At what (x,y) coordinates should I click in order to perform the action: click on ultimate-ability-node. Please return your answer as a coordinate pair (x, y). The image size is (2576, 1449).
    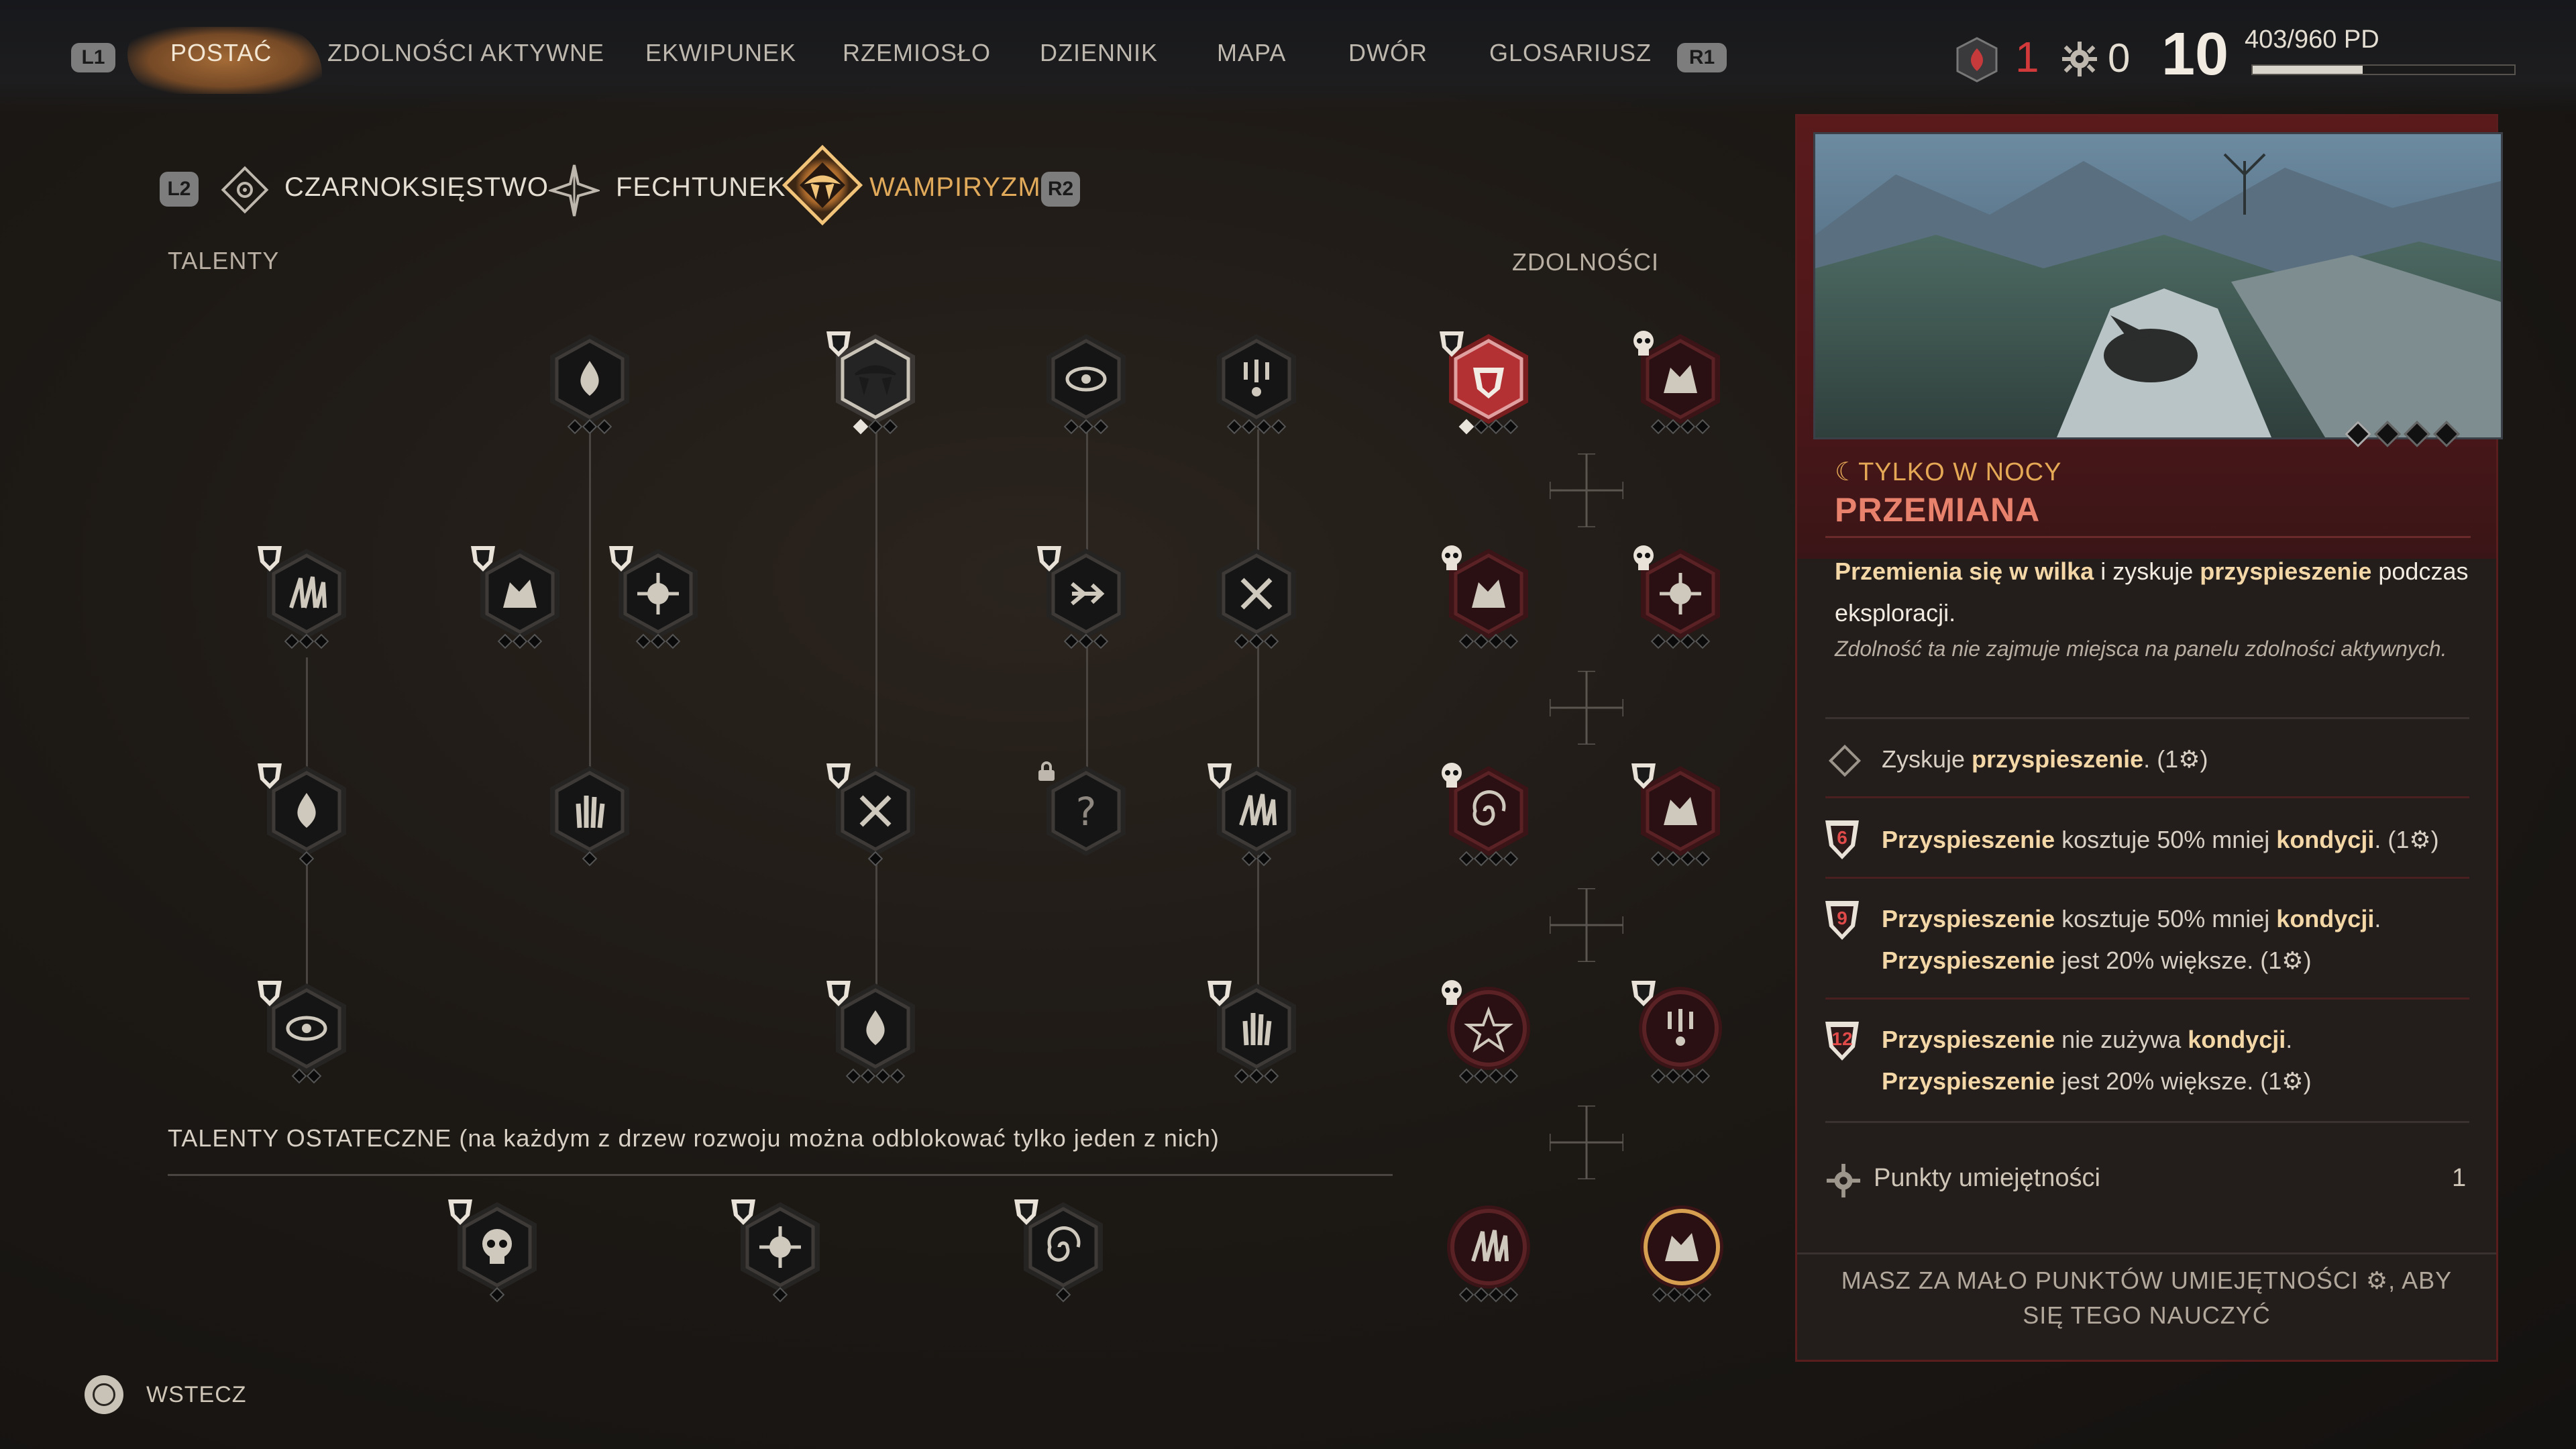
    Looking at the image, I should click on (1488, 1250).